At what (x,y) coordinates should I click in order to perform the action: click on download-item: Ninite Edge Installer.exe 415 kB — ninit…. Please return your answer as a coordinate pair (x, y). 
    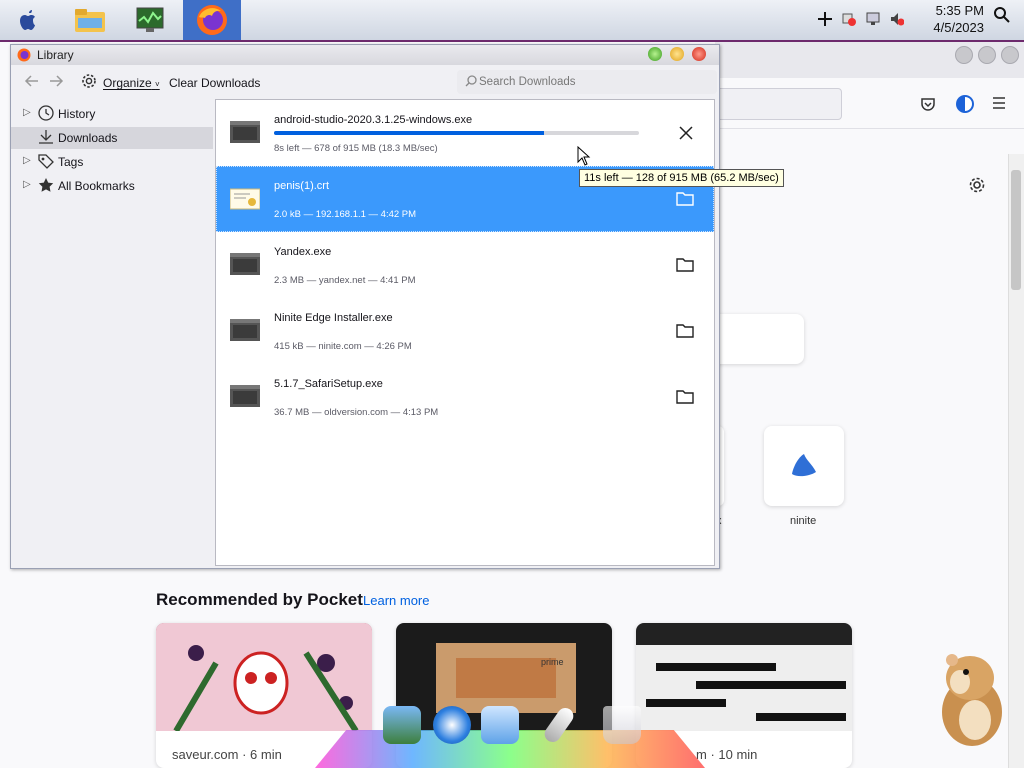
    Looking at the image, I should click on (465, 331).